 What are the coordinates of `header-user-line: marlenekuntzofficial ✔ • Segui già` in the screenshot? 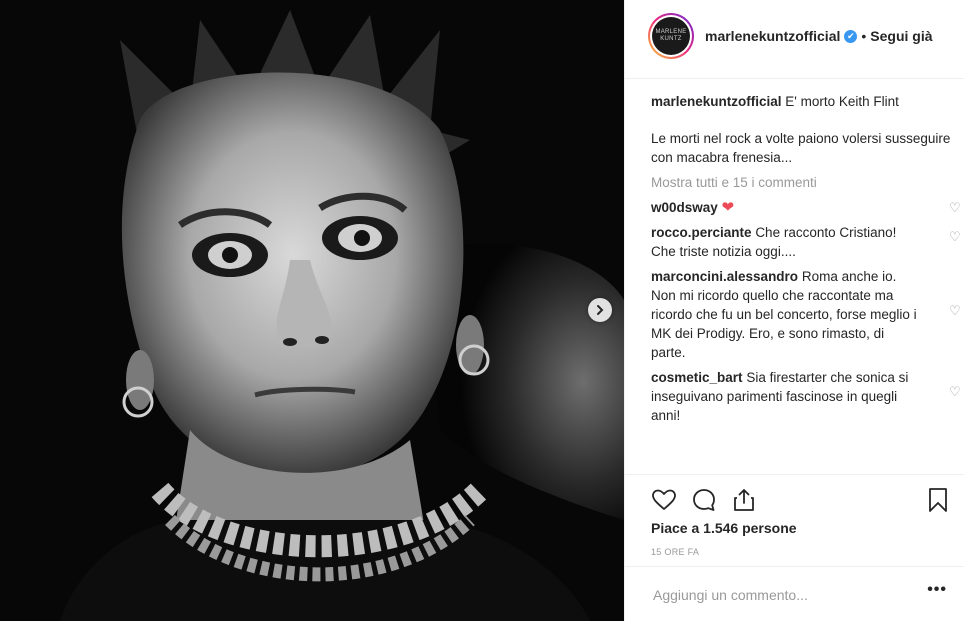 It's located at (819, 36).